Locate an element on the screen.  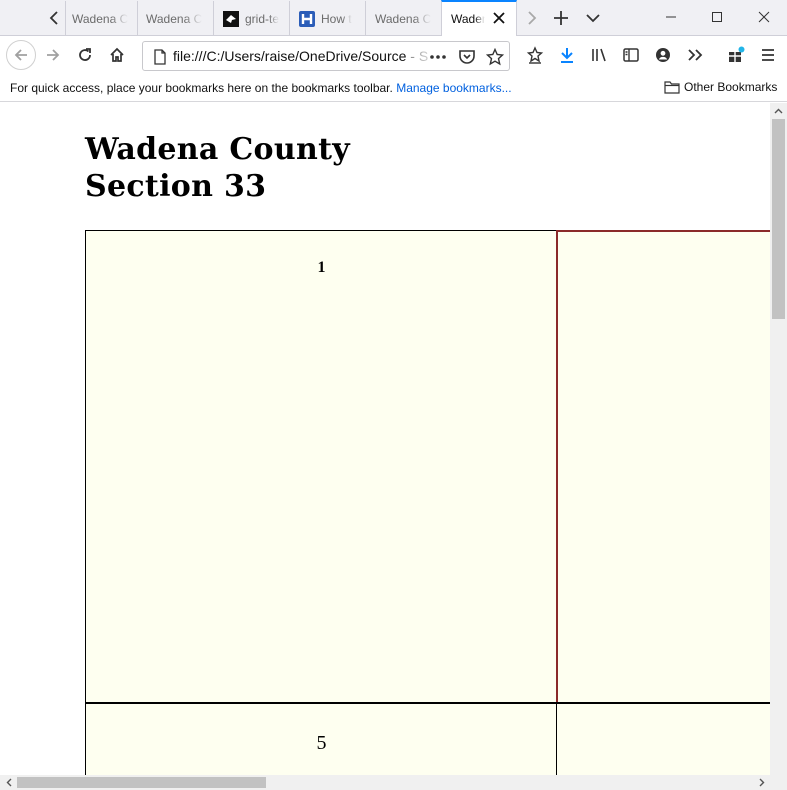
sidebar-icon is located at coordinates (631, 55).